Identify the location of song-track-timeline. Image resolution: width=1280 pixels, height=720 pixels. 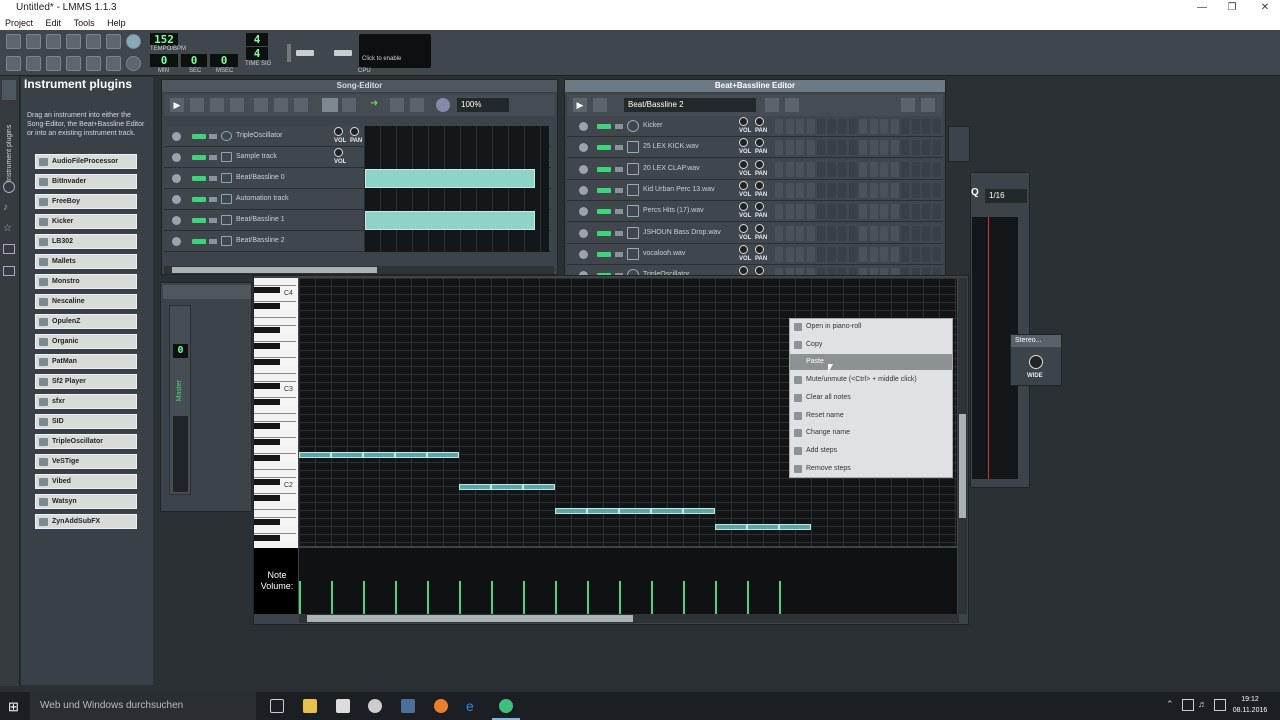
(456, 241).